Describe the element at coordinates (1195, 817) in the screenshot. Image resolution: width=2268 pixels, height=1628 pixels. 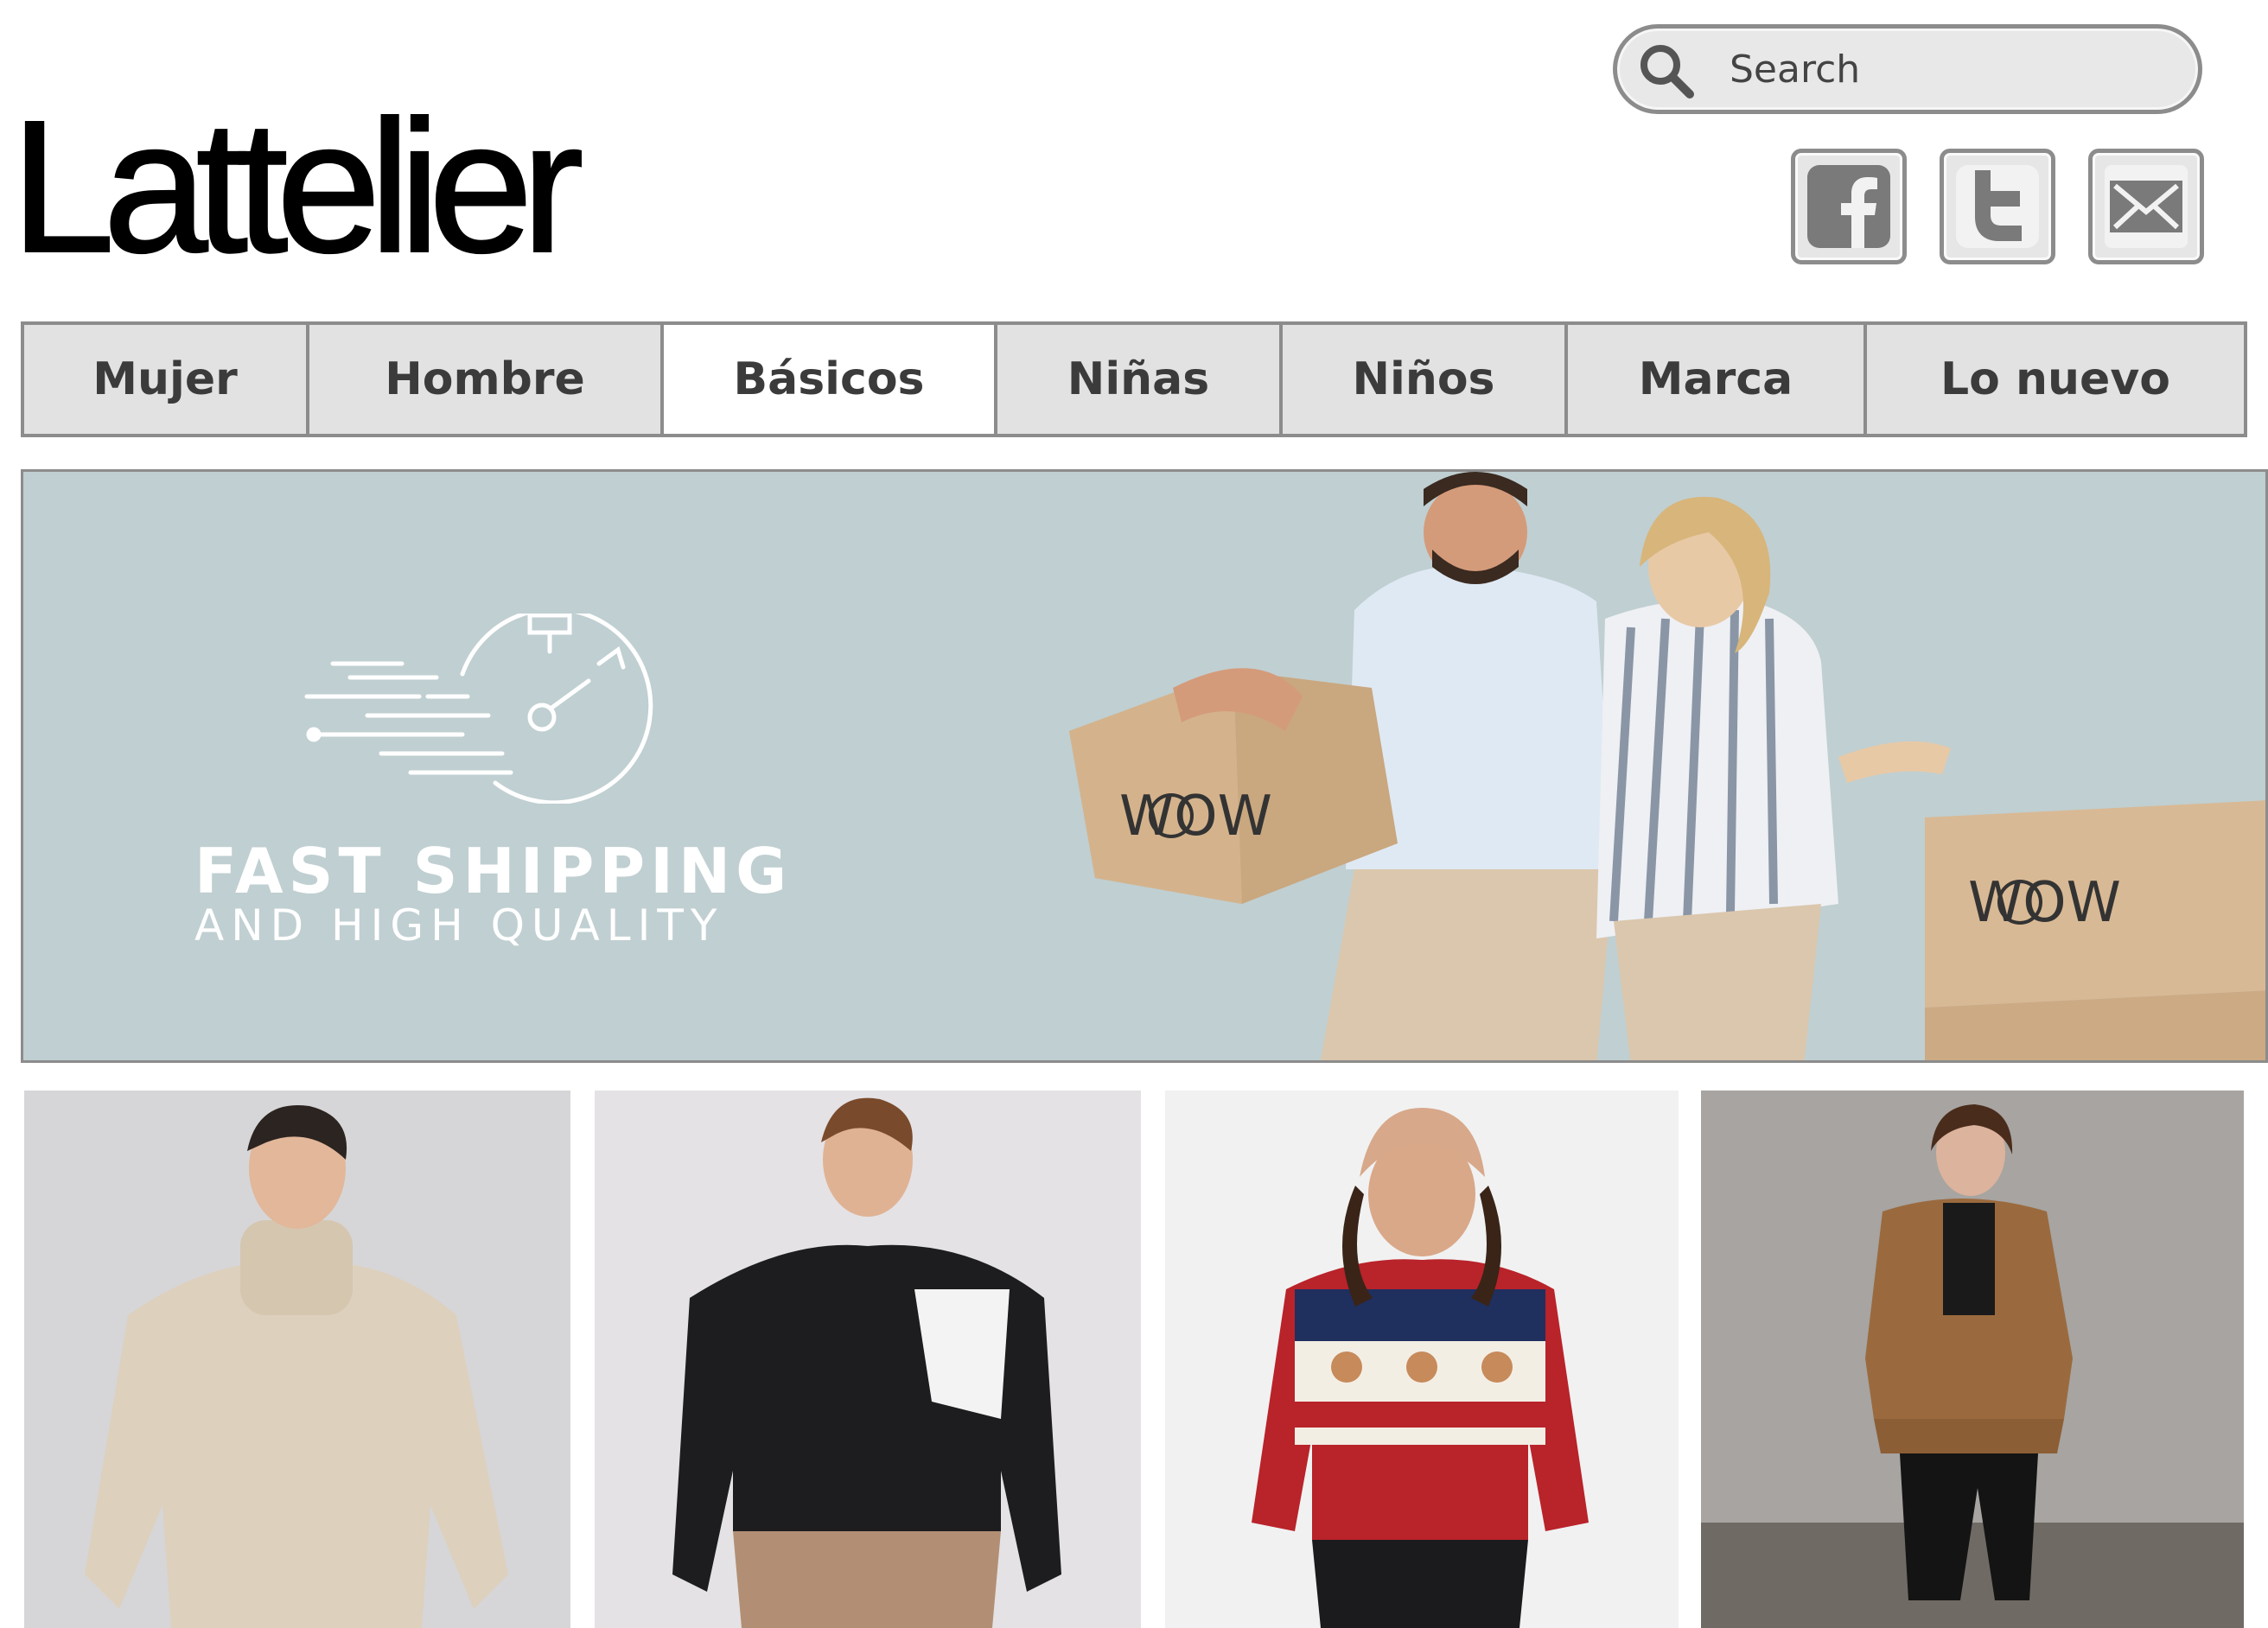
I see `box-logo-text: WOW` at that location.